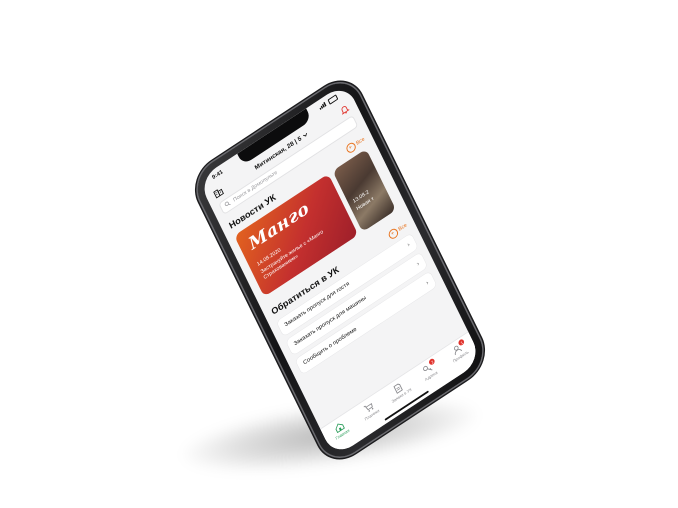 Image resolution: width=678 pixels, height=508 pixels. What do you see at coordinates (429, 371) in the screenshot?
I see `tab-addresses: Адреса 2` at bounding box center [429, 371].